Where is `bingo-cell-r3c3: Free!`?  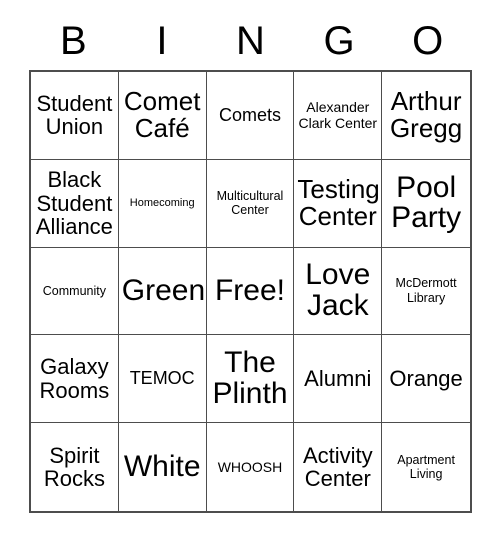
bingo-cell-r3c3: Free! is located at coordinates (250, 291).